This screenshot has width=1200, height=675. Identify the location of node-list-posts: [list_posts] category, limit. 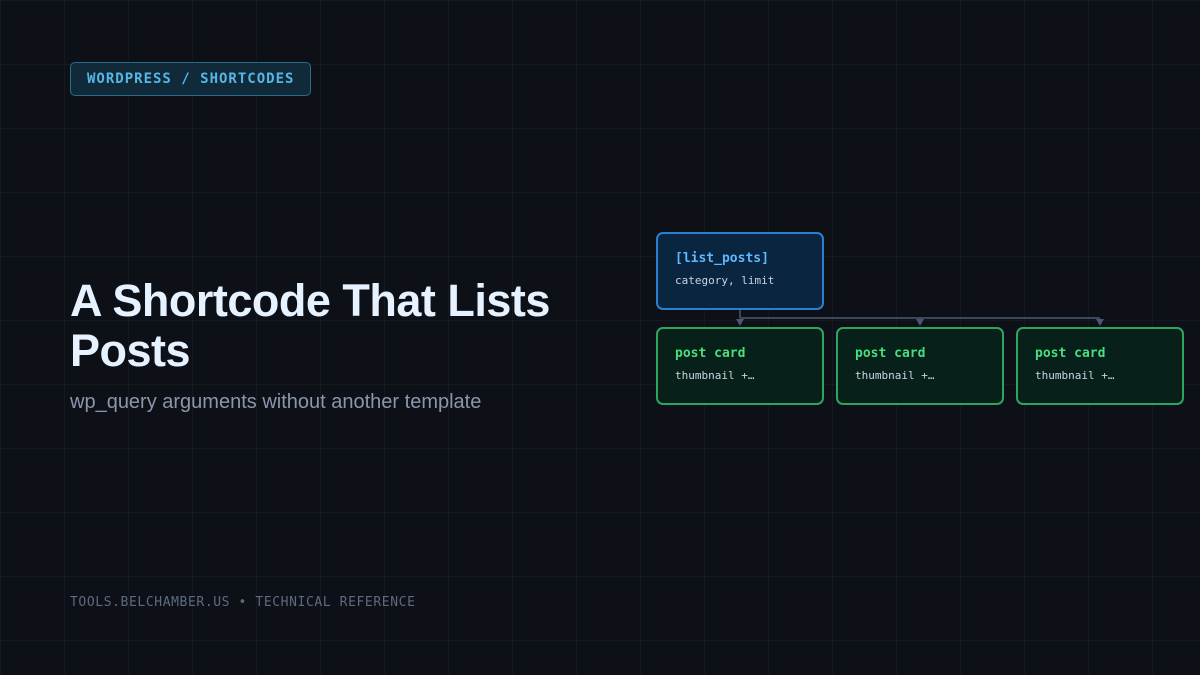
(740, 271).